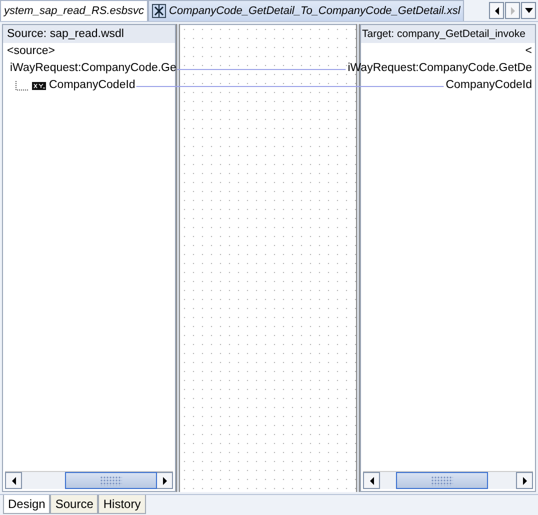 The width and height of the screenshot is (538, 515). Describe the element at coordinates (31, 51) in the screenshot. I see `tree-label: <source>` at that location.